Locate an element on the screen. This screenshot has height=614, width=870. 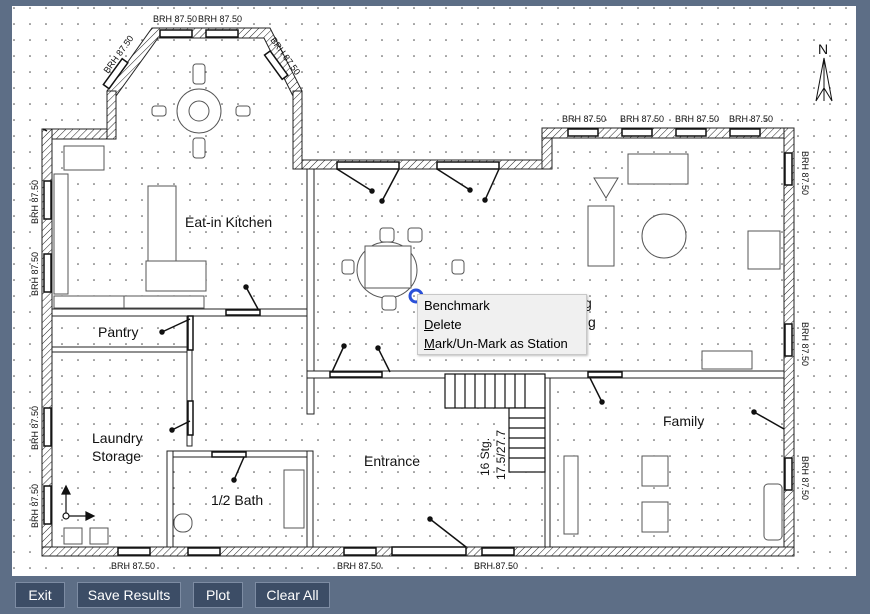
menu-item-delete: Delete is located at coordinates (502, 324).